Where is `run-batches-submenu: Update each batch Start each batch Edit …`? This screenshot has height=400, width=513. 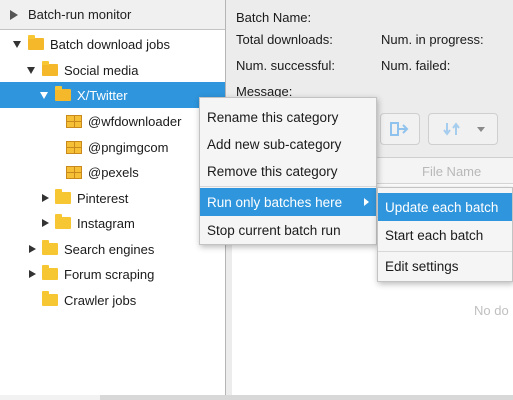
run-batches-submenu: Update each batch Start each batch Edit … is located at coordinates (445, 234).